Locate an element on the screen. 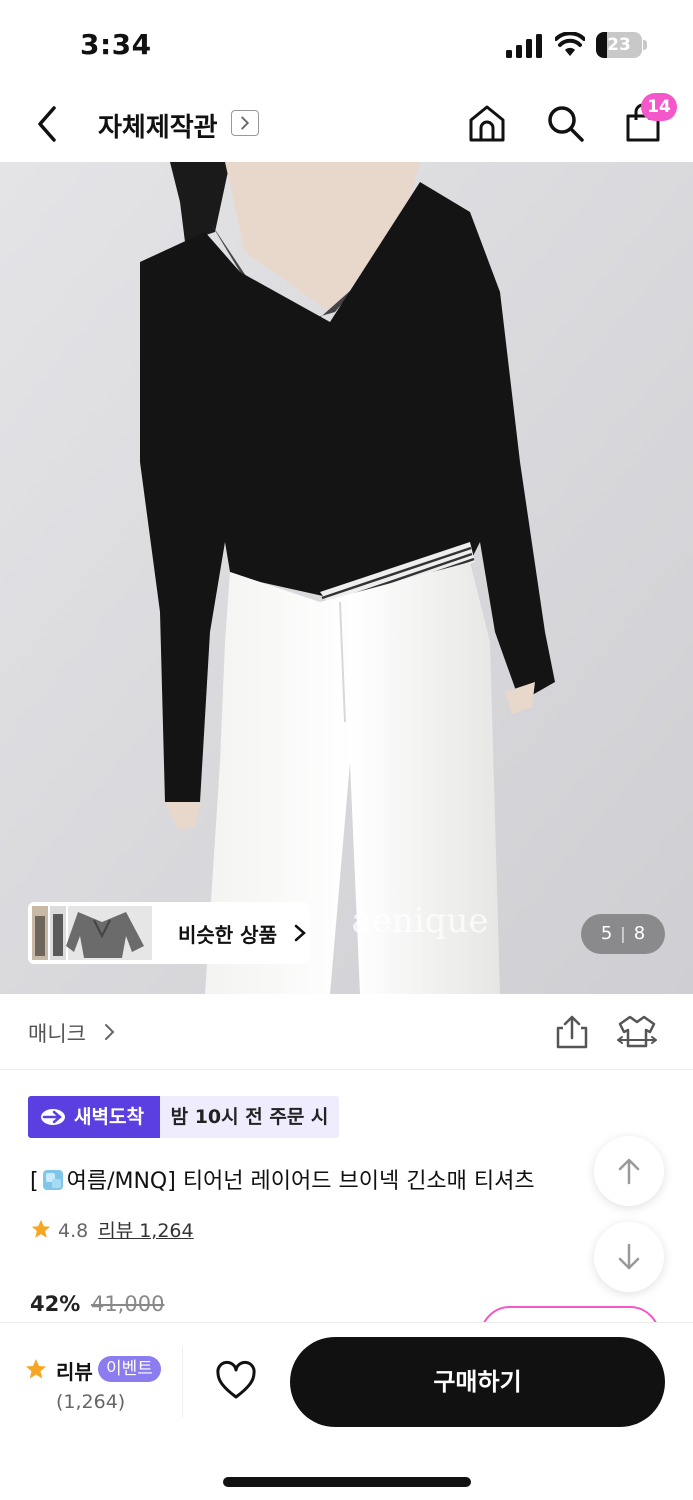 The image size is (693, 1500). review-summary-button: 리뷰 이벤트 (1,264) is located at coordinates (99, 1388).